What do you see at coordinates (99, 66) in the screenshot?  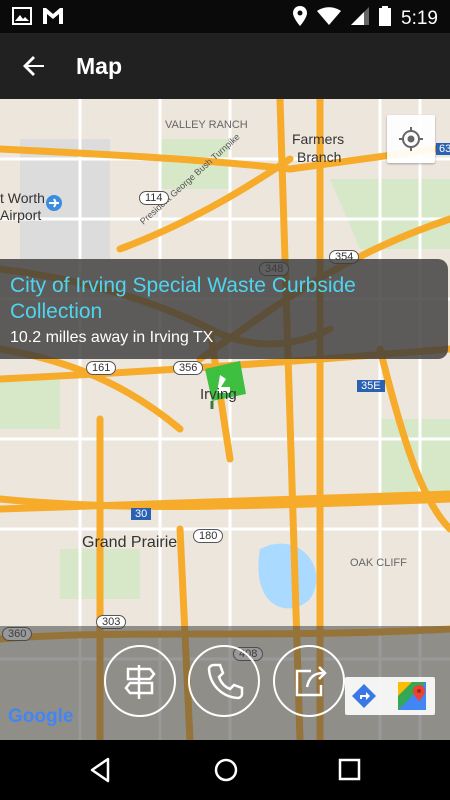 I see `page-title: Map` at bounding box center [99, 66].